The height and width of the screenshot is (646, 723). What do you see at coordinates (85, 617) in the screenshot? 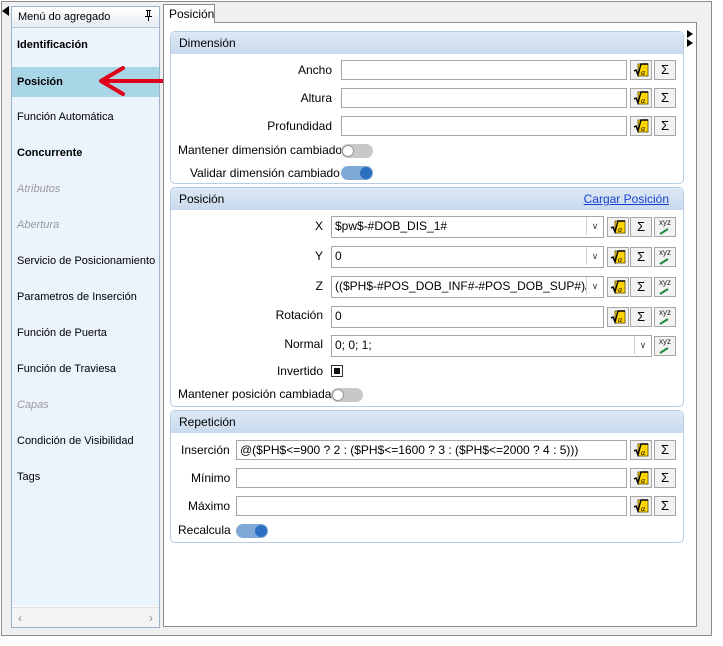
I see `sidebar-horizontal-scrollbar: ‹ ›` at bounding box center [85, 617].